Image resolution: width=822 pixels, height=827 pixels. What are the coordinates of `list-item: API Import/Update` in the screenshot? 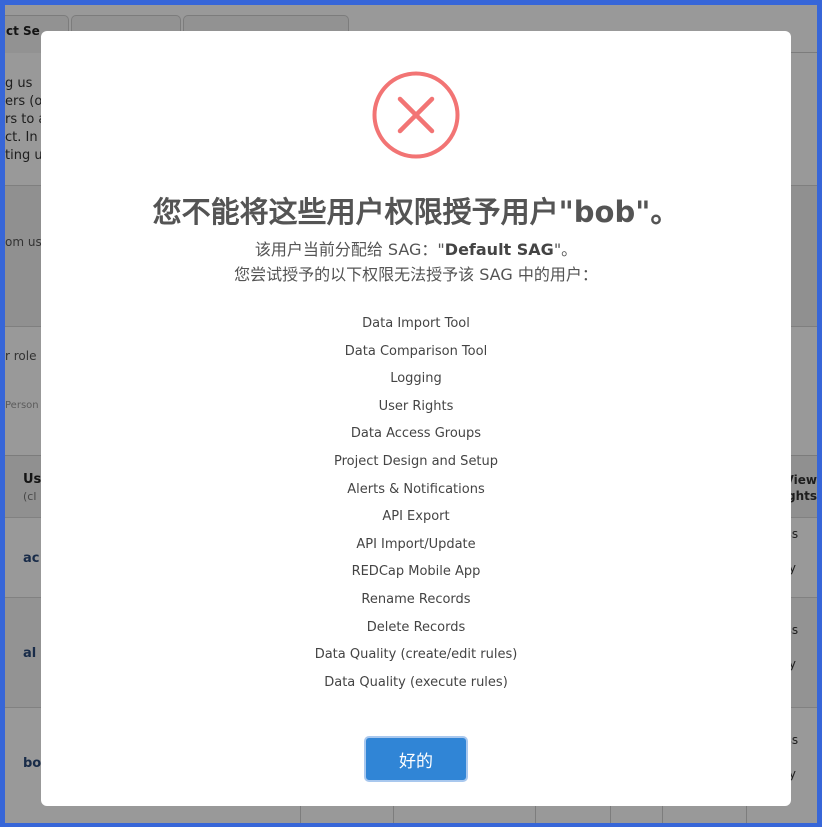 It's located at (416, 544).